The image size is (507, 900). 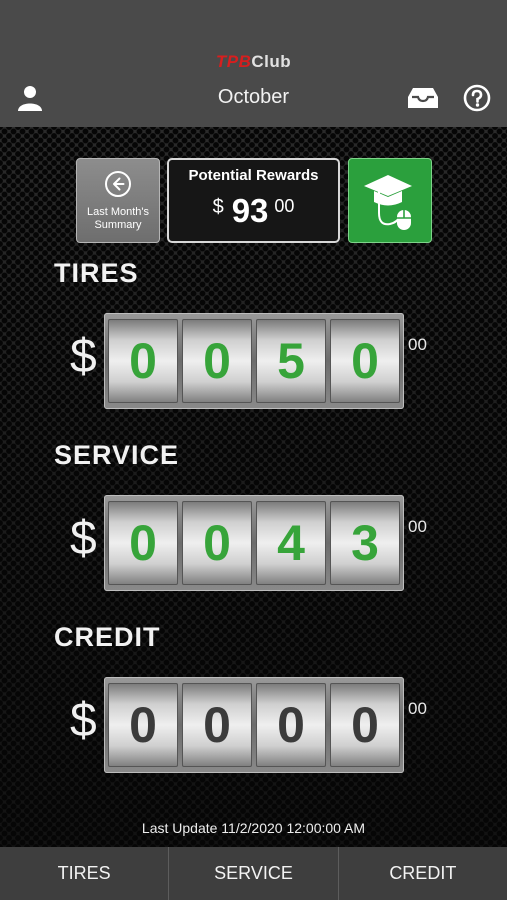 I want to click on bottom-tab-bar: TIRES SERVICE CREDIT, so click(x=253, y=873).